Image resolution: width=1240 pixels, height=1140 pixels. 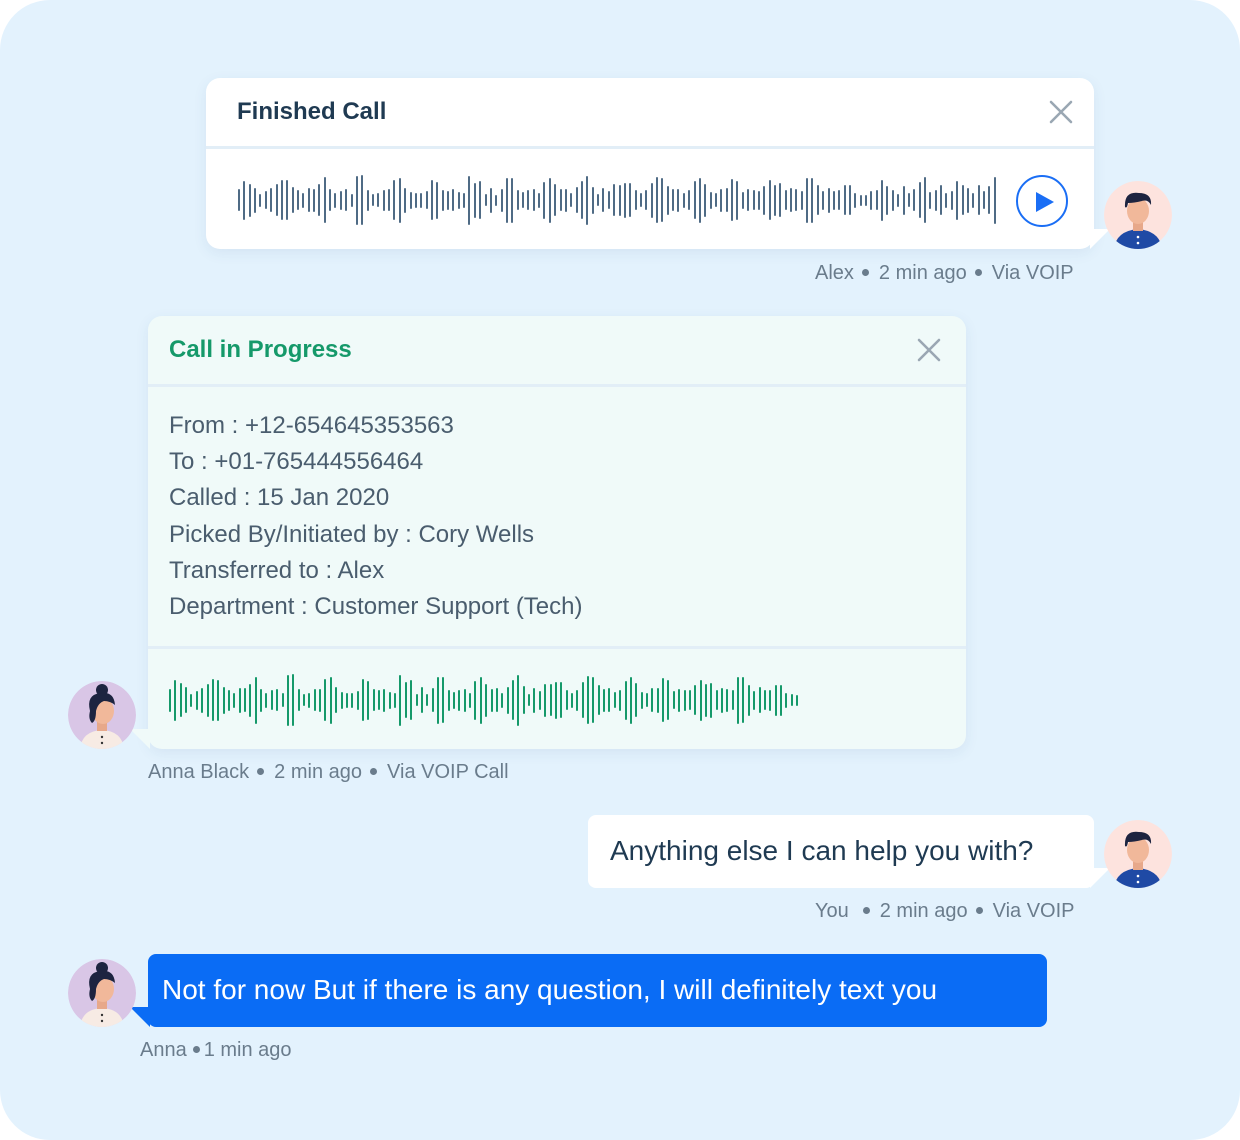 I want to click on card-title: Finished Call, so click(x=312, y=111).